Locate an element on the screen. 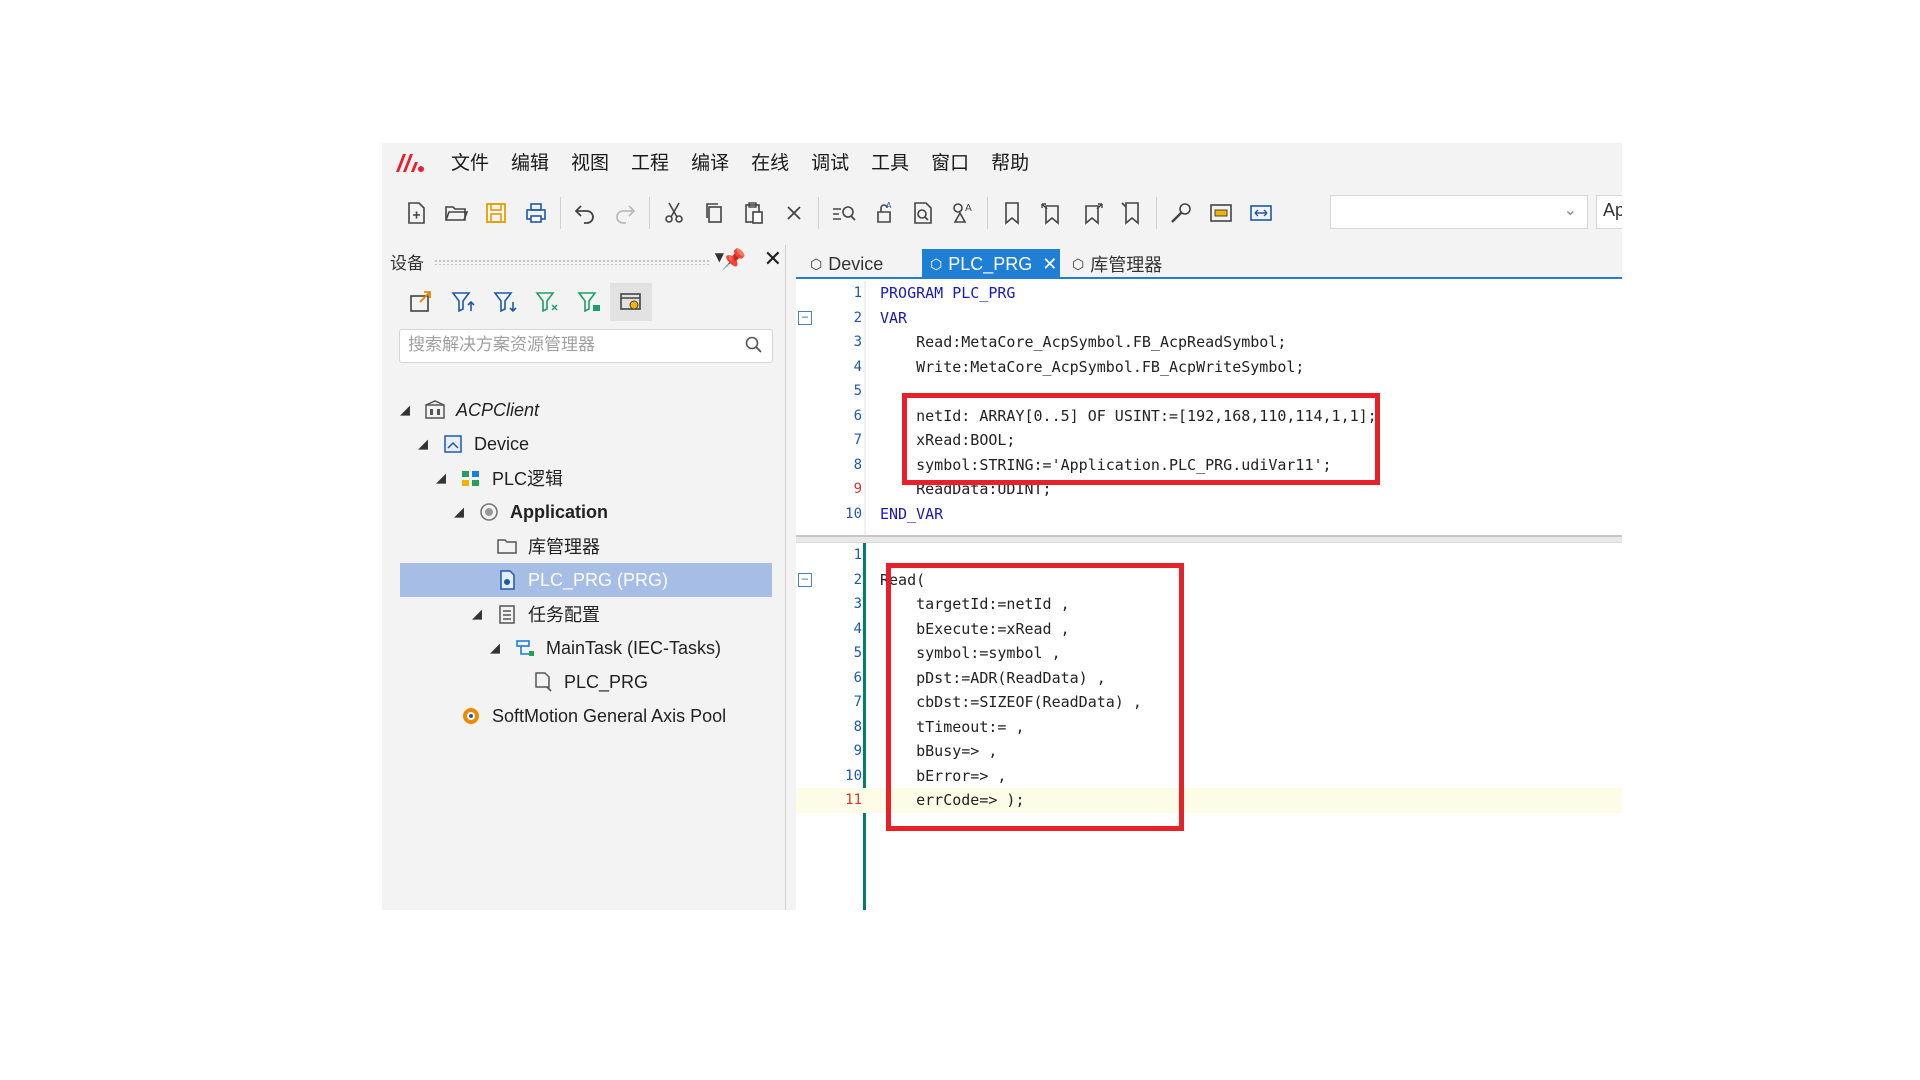  tree-item-library-manager: 库管理器 is located at coordinates (584, 546).